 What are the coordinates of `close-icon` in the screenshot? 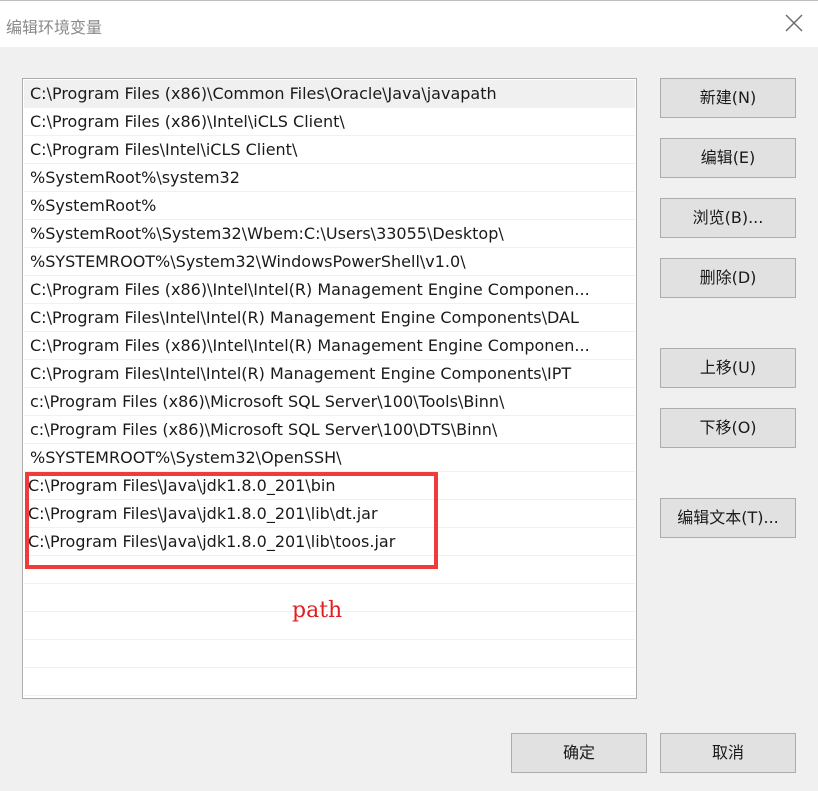 It's located at (794, 23).